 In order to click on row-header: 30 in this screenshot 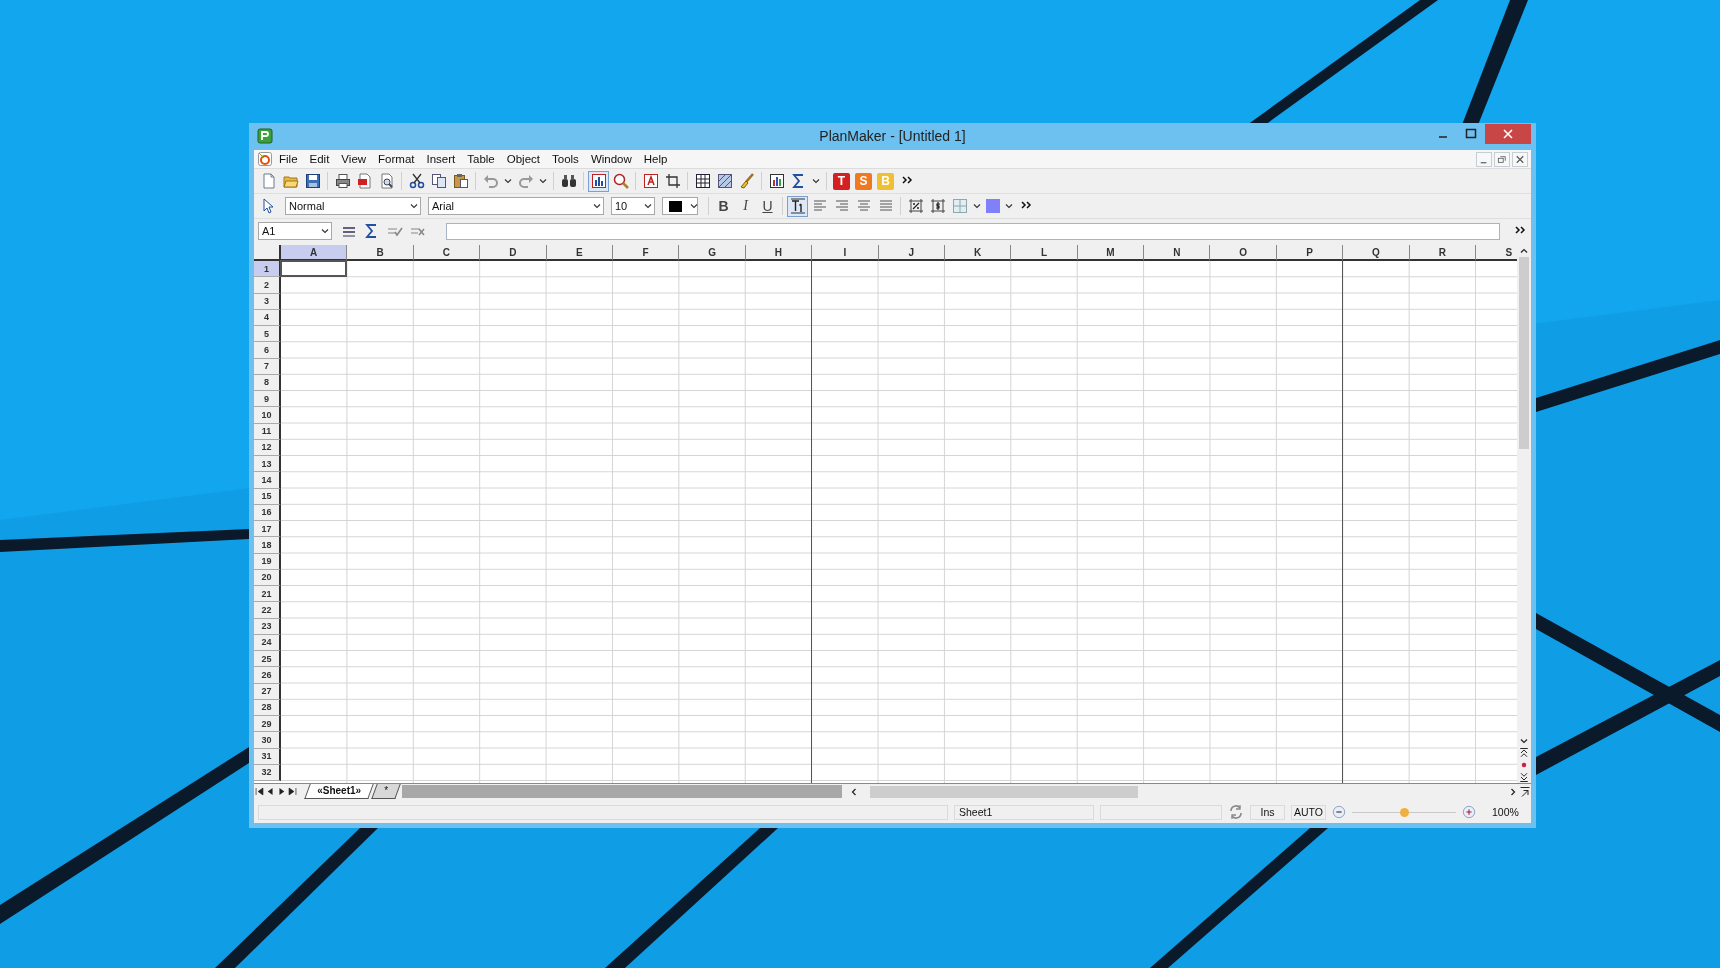, I will do `click(267, 740)`.